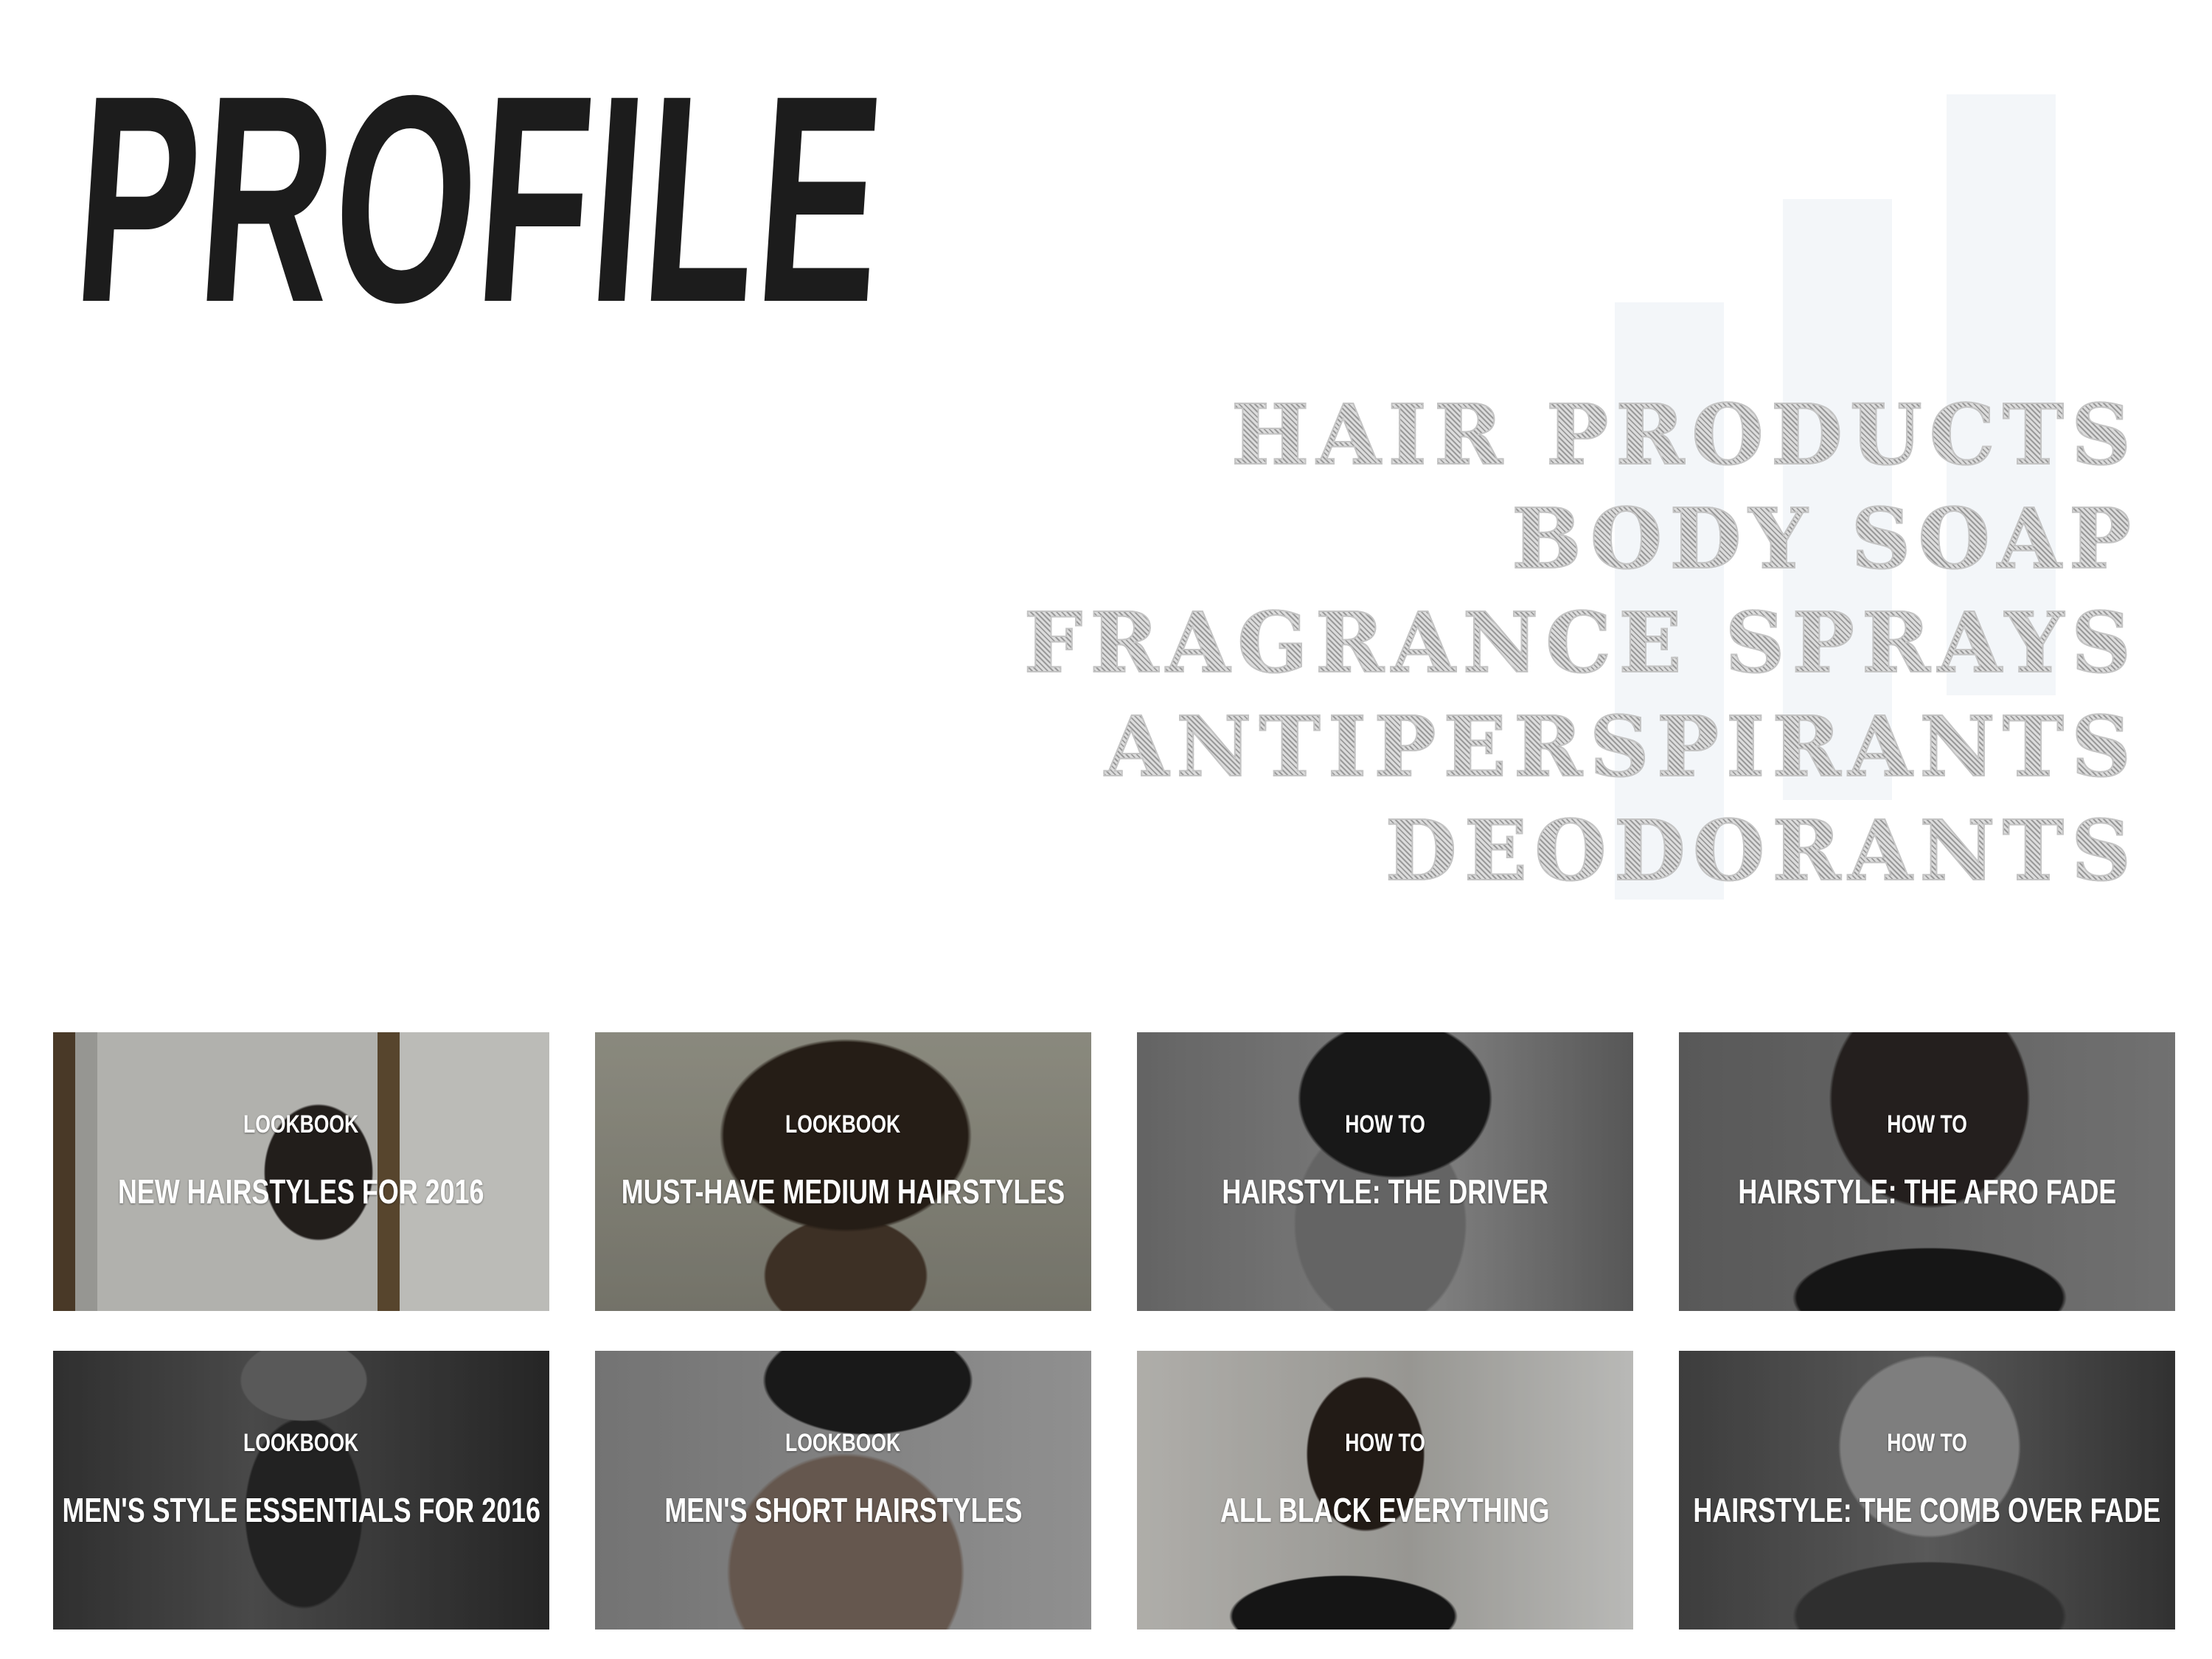  What do you see at coordinates (1581, 747) in the screenshot?
I see `category-antiperspirants: ANTIPERSPIRANTS` at bounding box center [1581, 747].